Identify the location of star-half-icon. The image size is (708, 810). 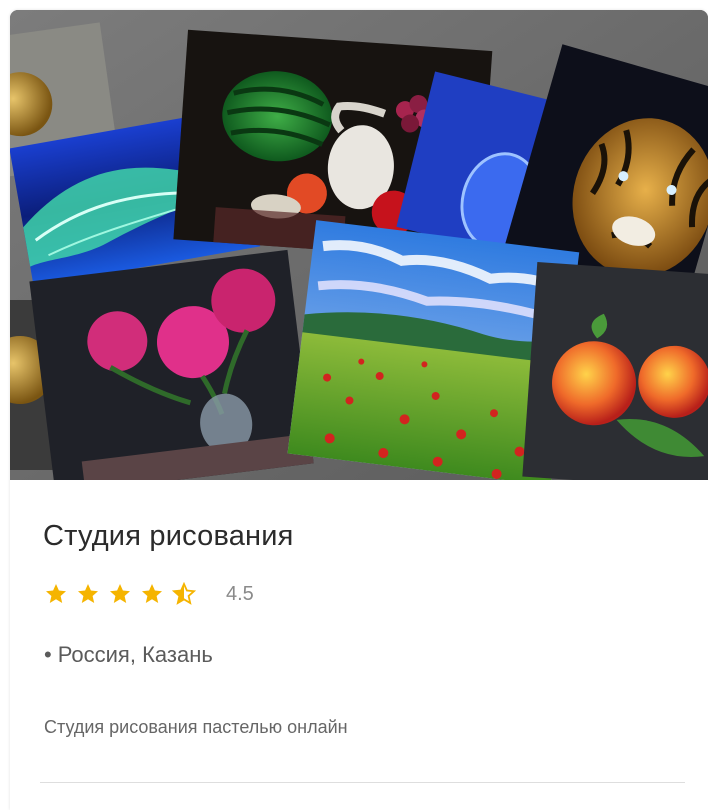
(184, 593).